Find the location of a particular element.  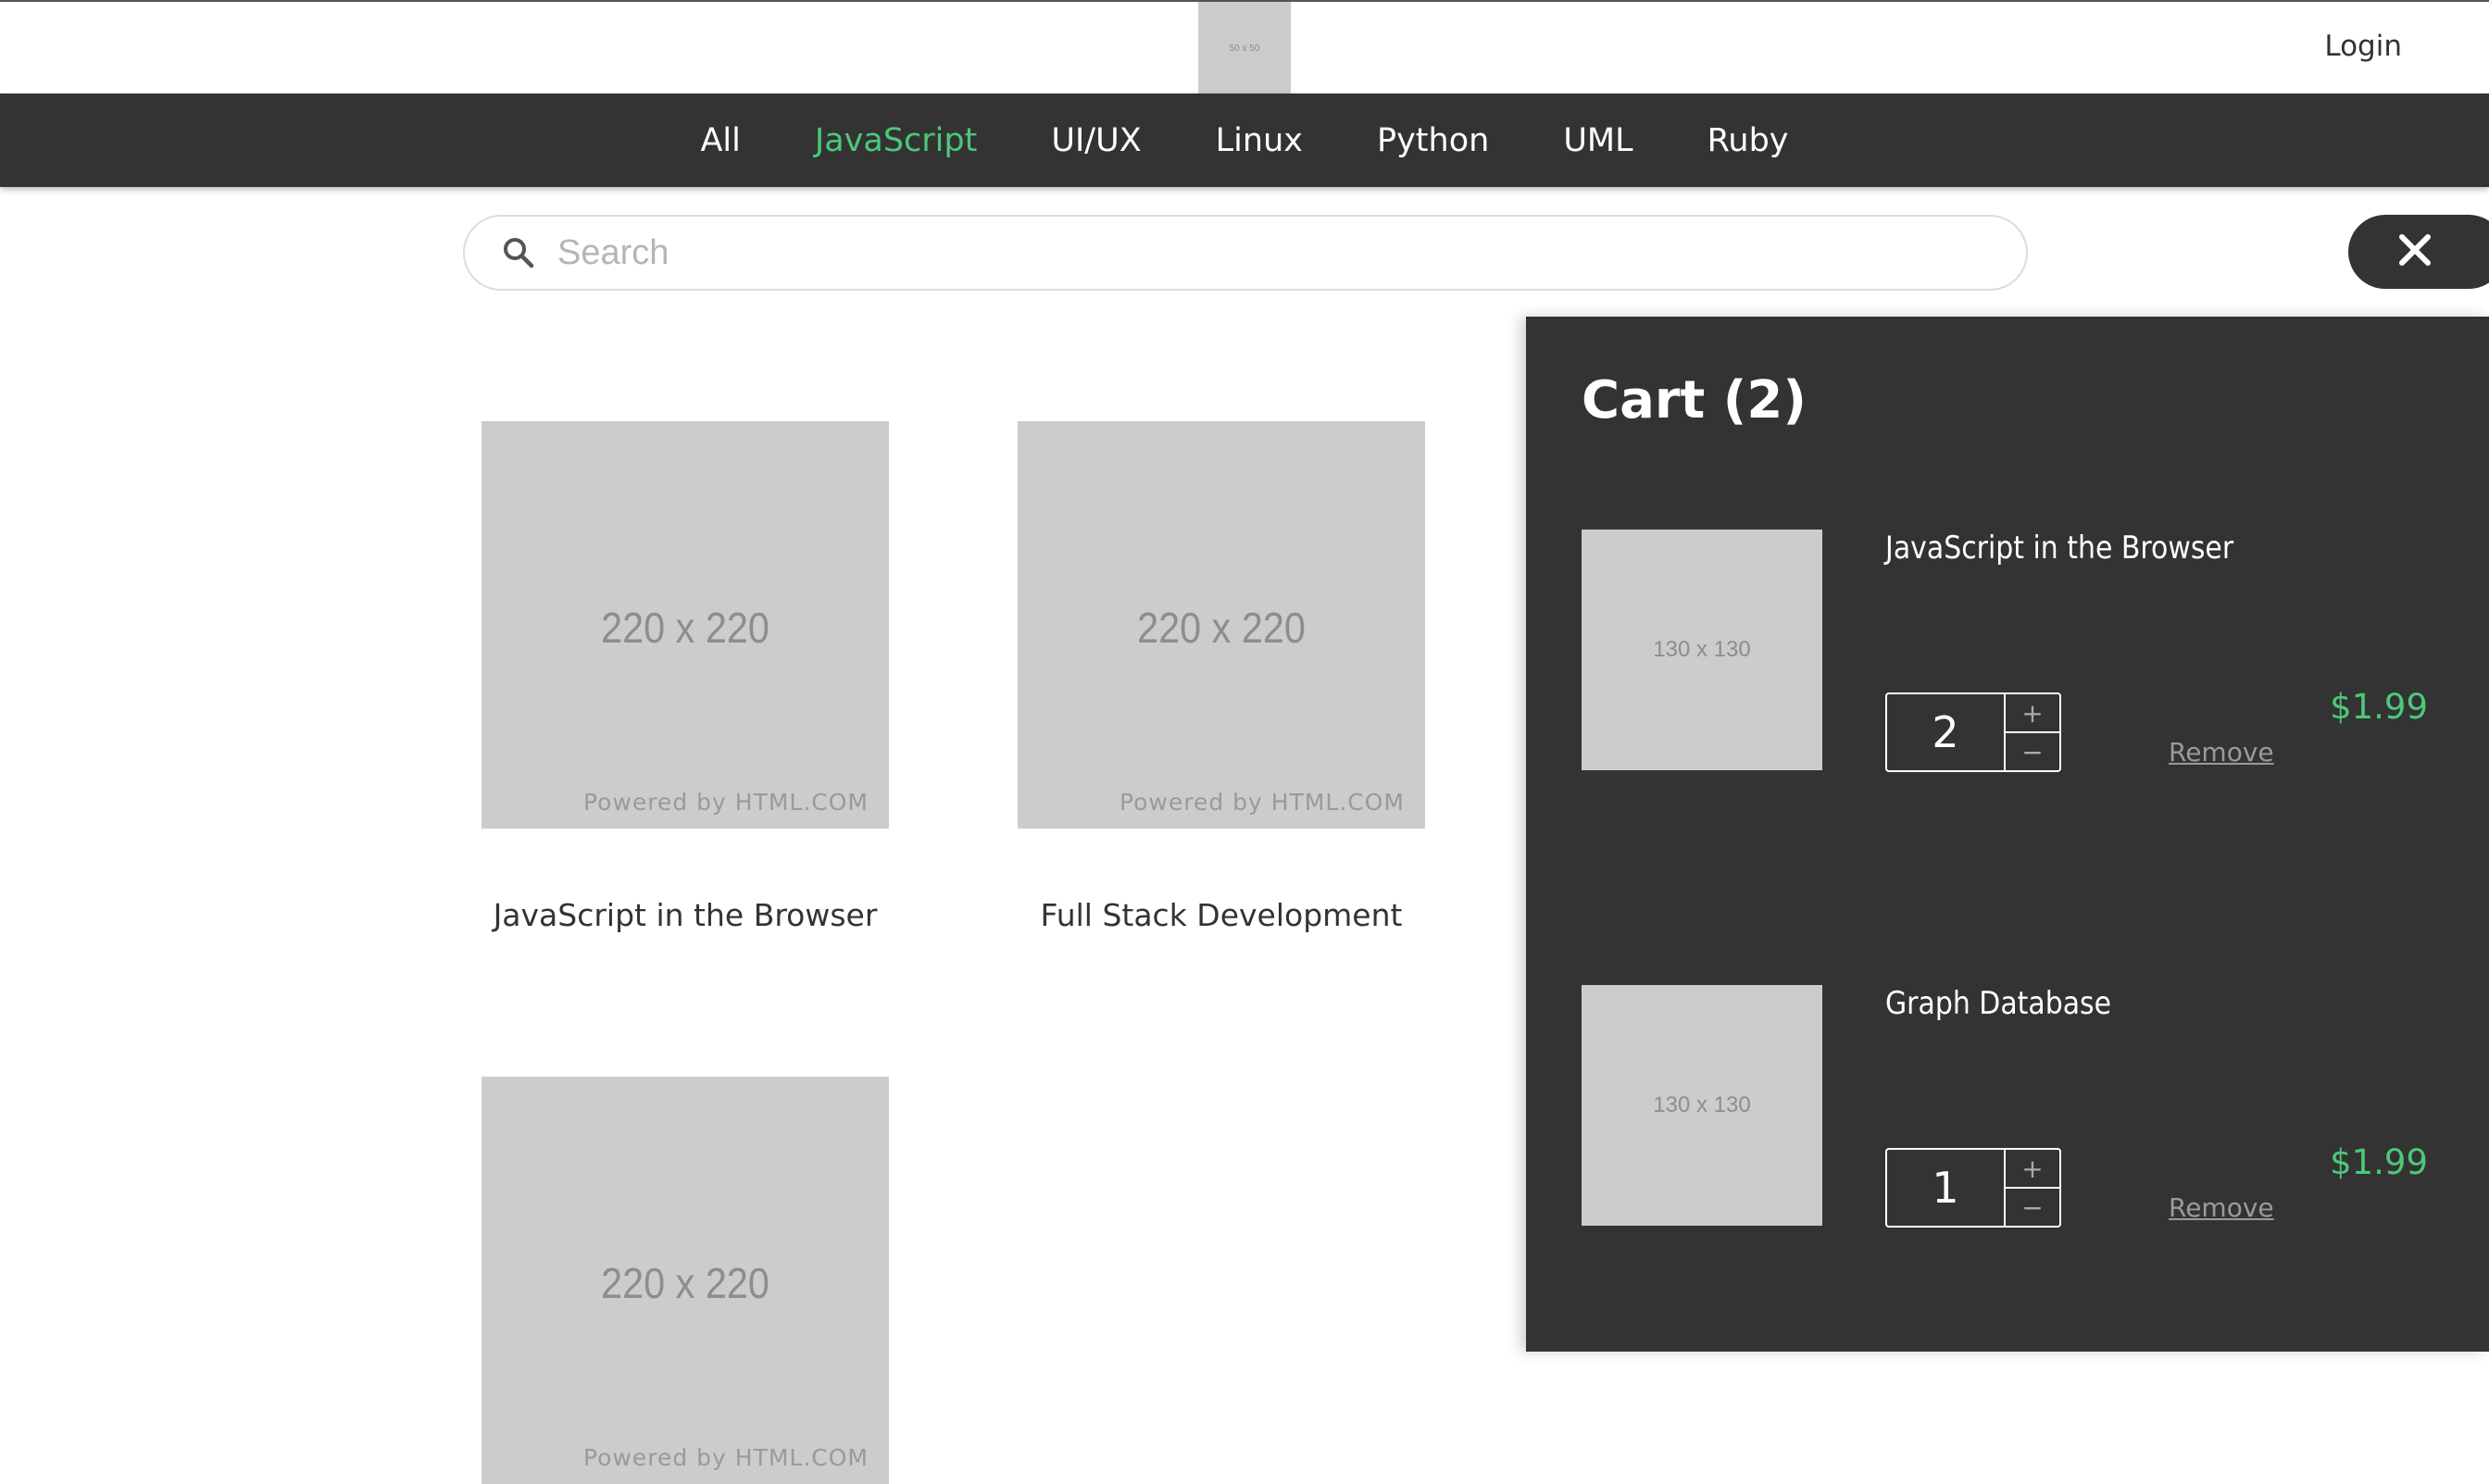

category-ruby: Ruby is located at coordinates (1748, 140).